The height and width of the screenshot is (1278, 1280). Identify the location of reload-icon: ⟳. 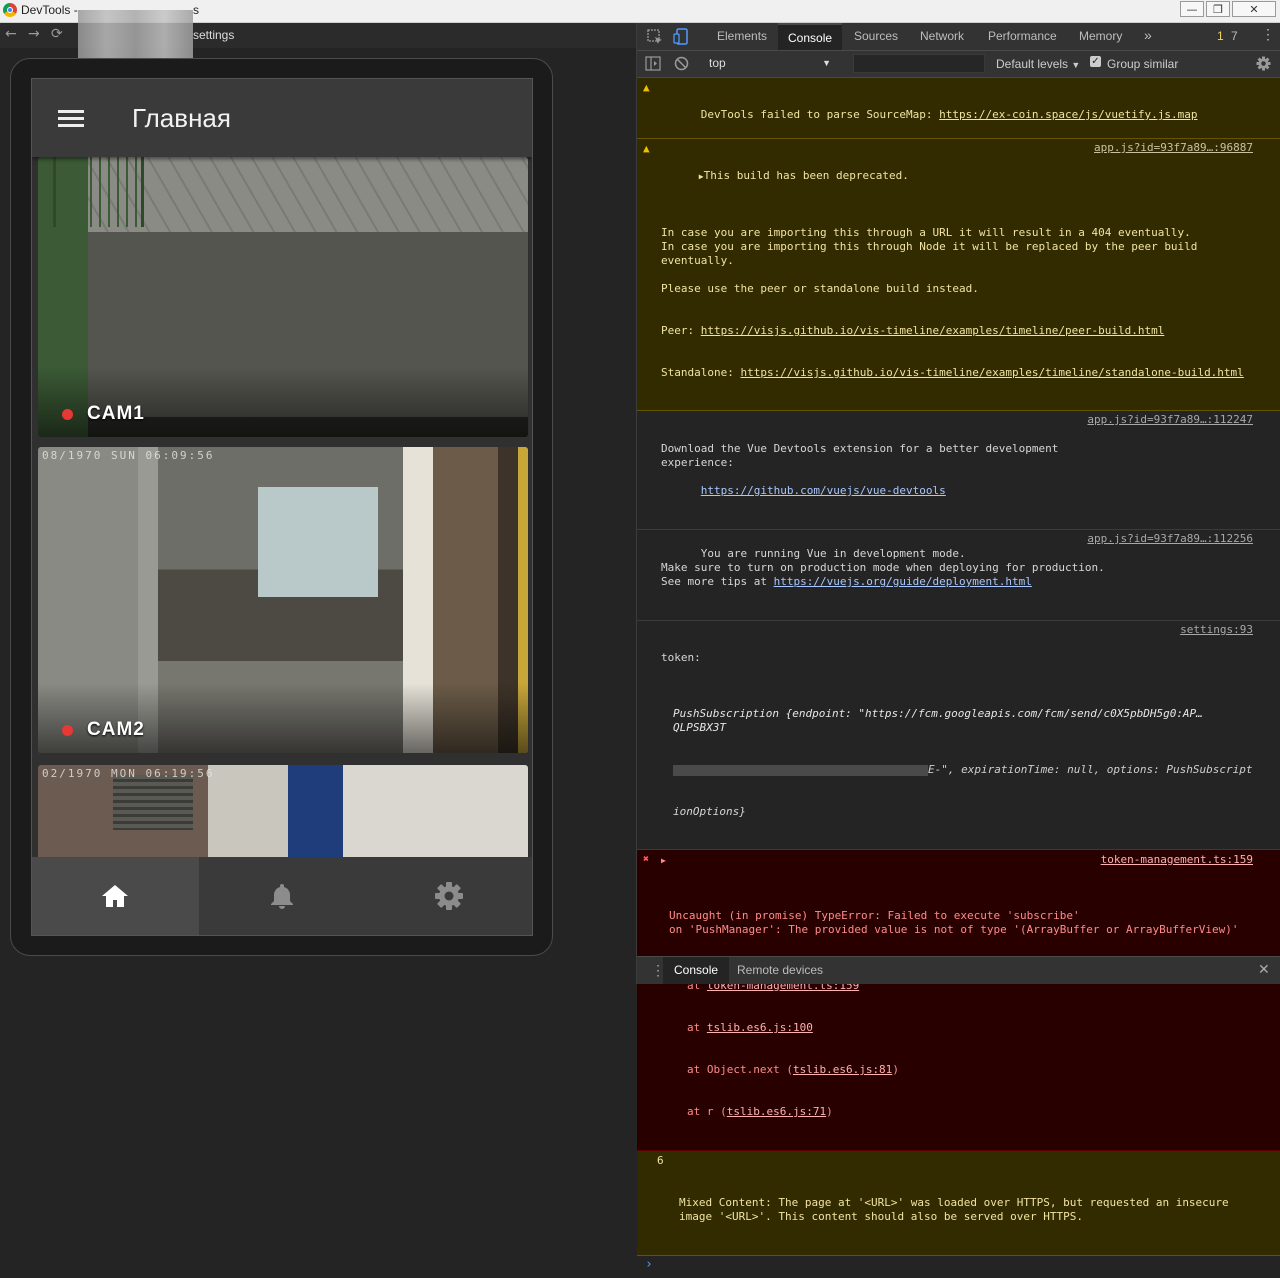
(57, 34).